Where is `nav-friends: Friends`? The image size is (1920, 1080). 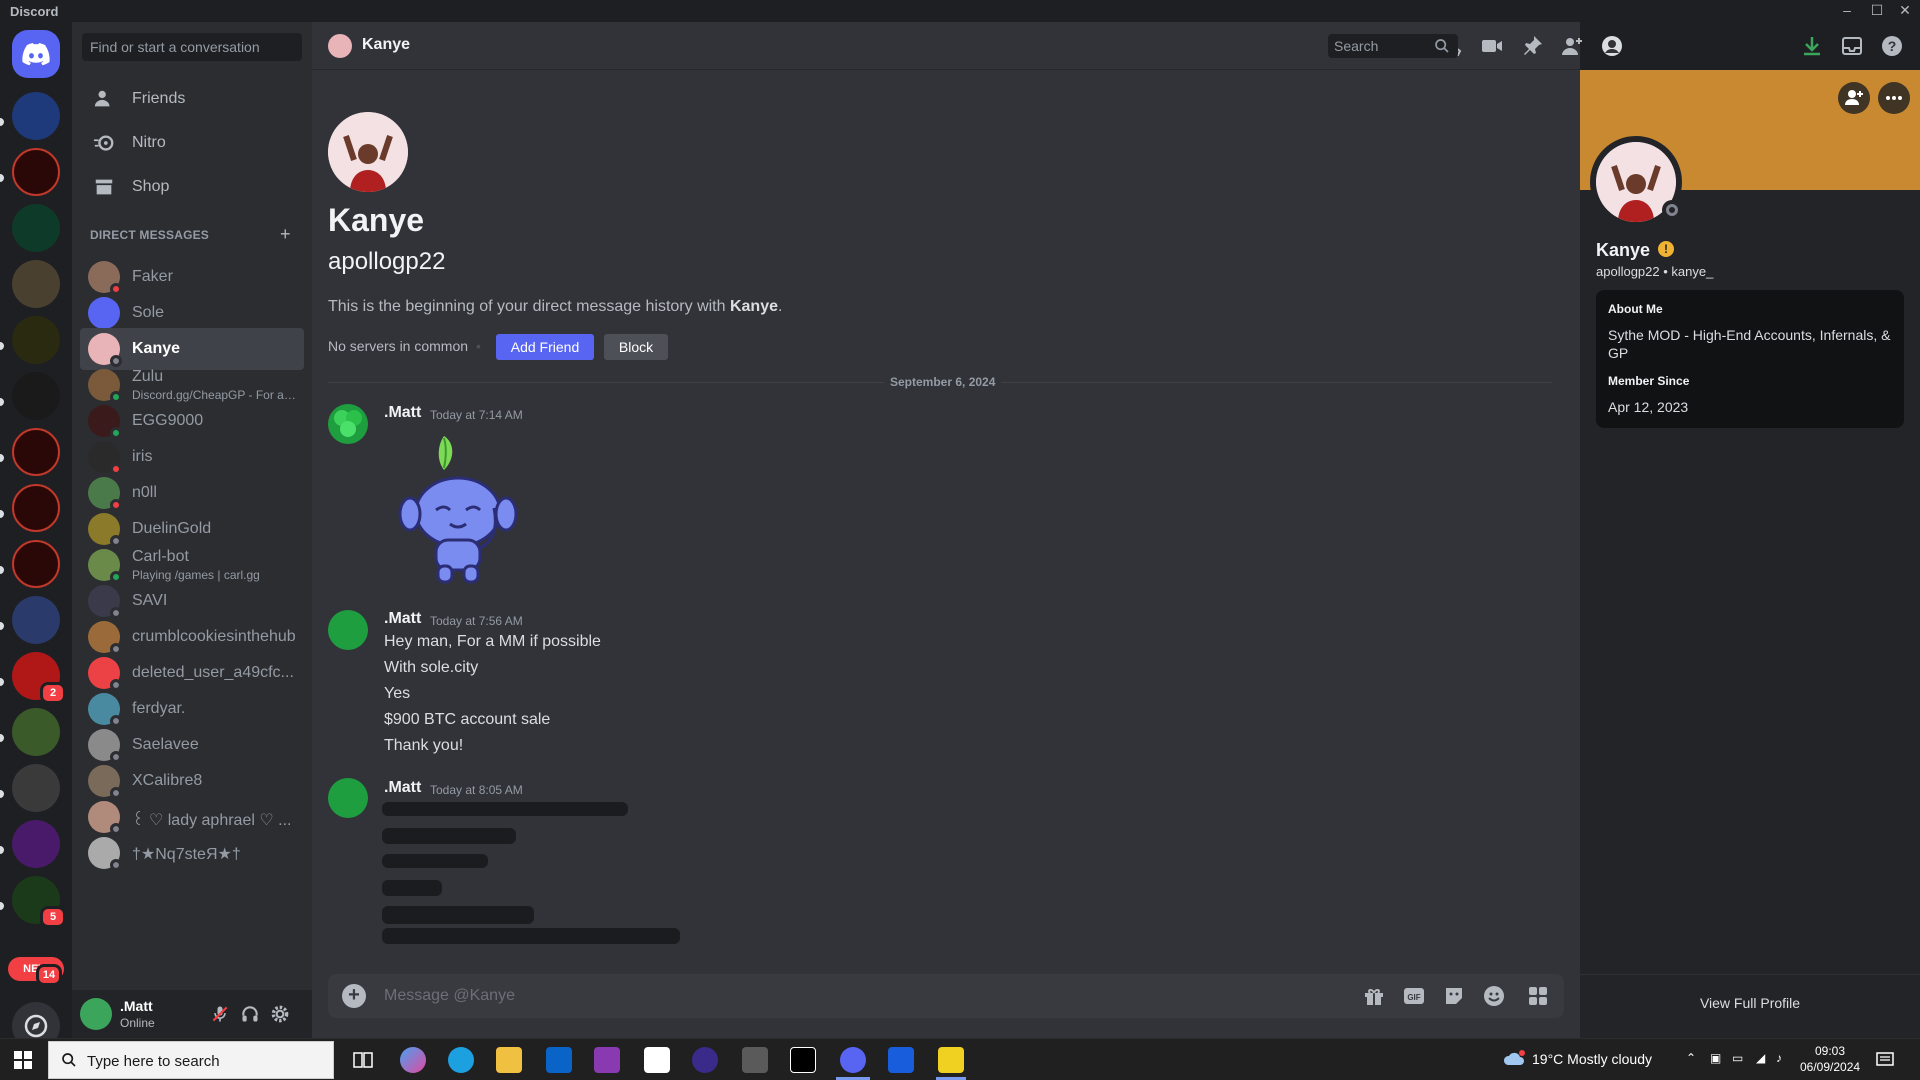 nav-friends: Friends is located at coordinates (192, 99).